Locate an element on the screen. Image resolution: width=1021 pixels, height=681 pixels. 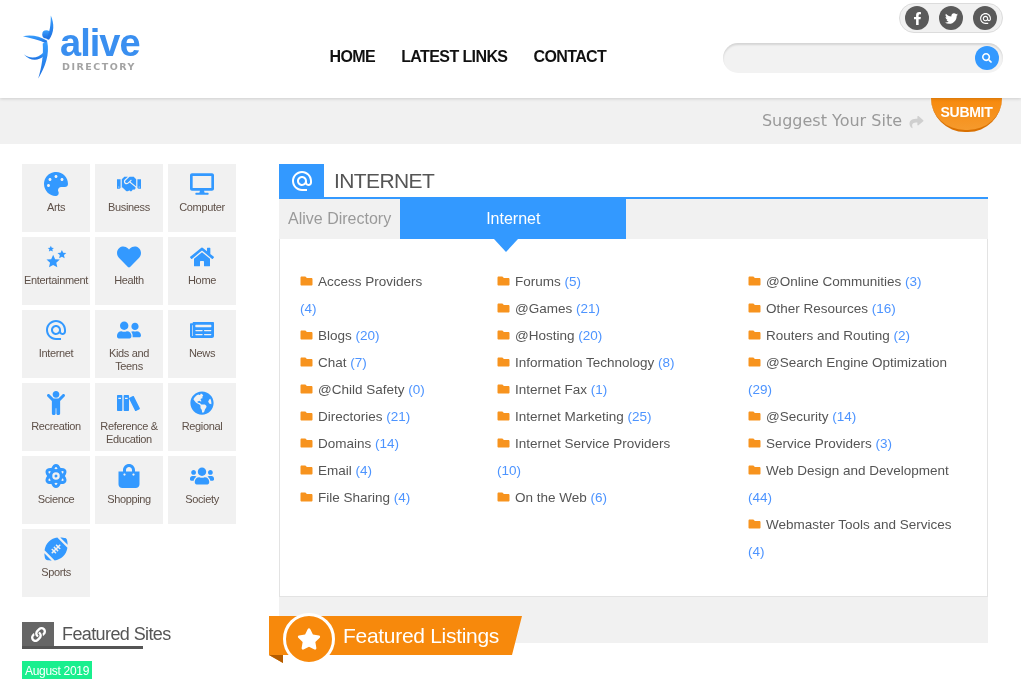
item-count: (44) is located at coordinates (760, 497).